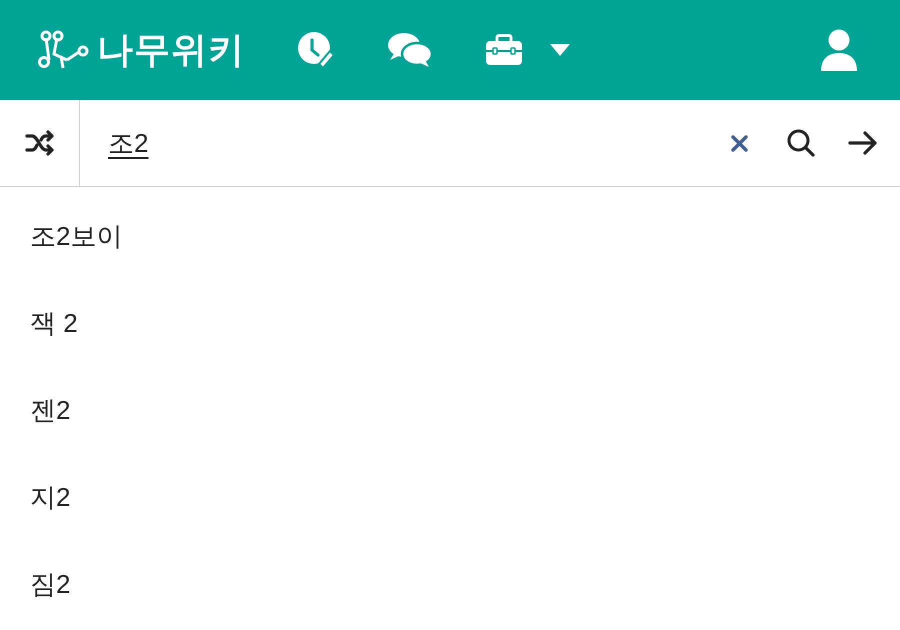 This screenshot has width=900, height=630. Describe the element at coordinates (63, 50) in the screenshot. I see `node-tree-icon` at that location.